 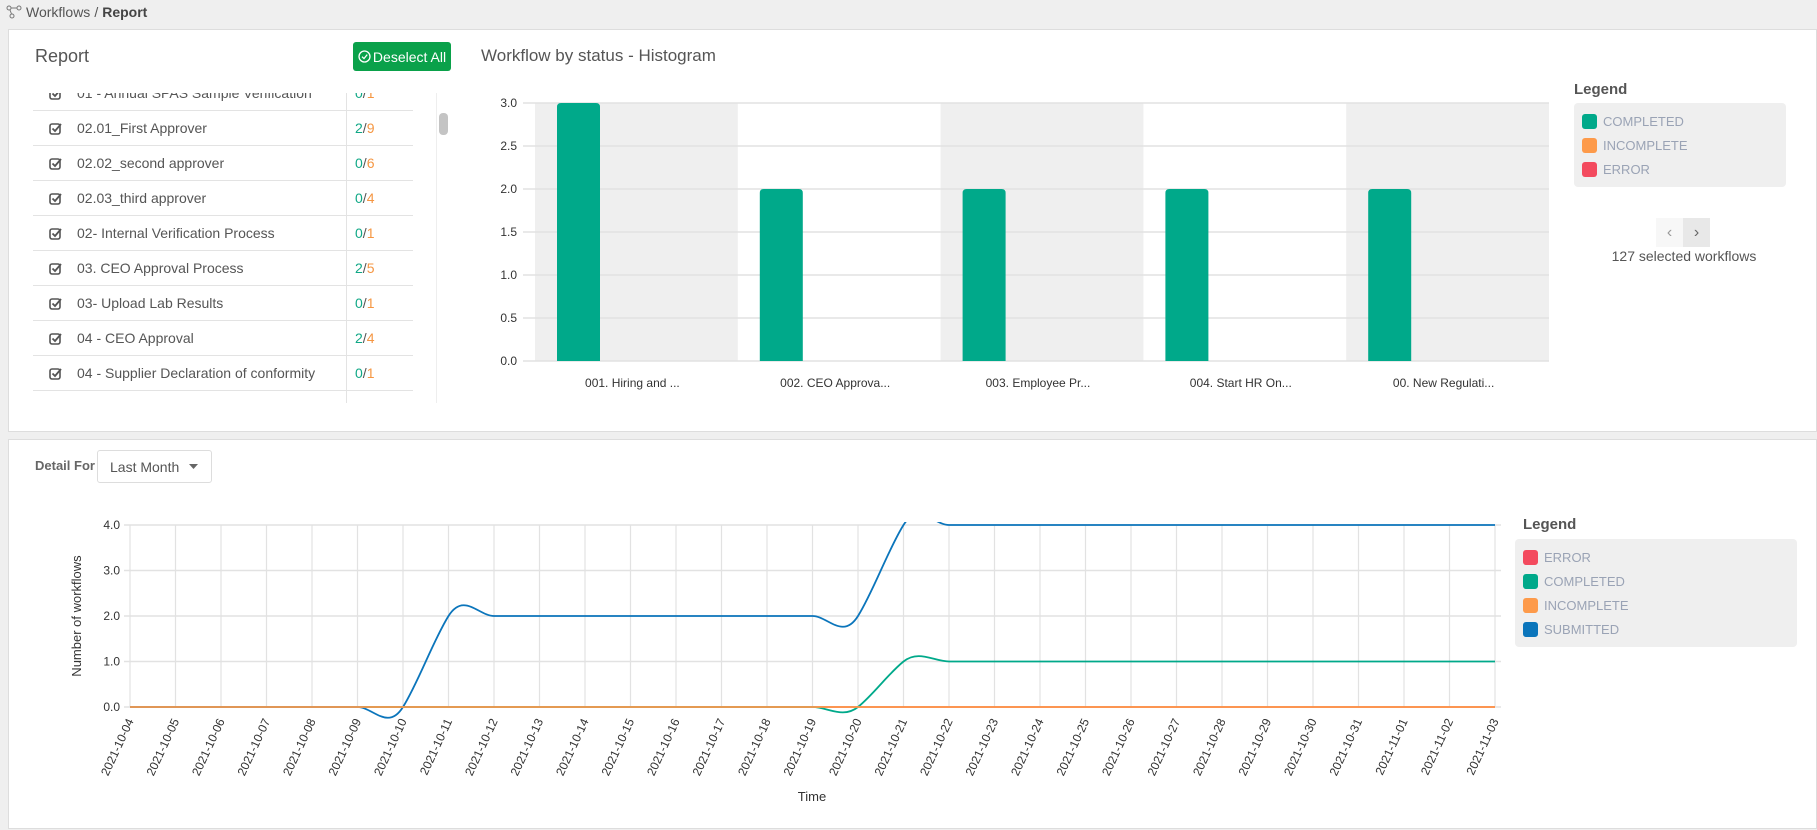 What do you see at coordinates (125, 12) in the screenshot?
I see `breadcrumb-current: Report` at bounding box center [125, 12].